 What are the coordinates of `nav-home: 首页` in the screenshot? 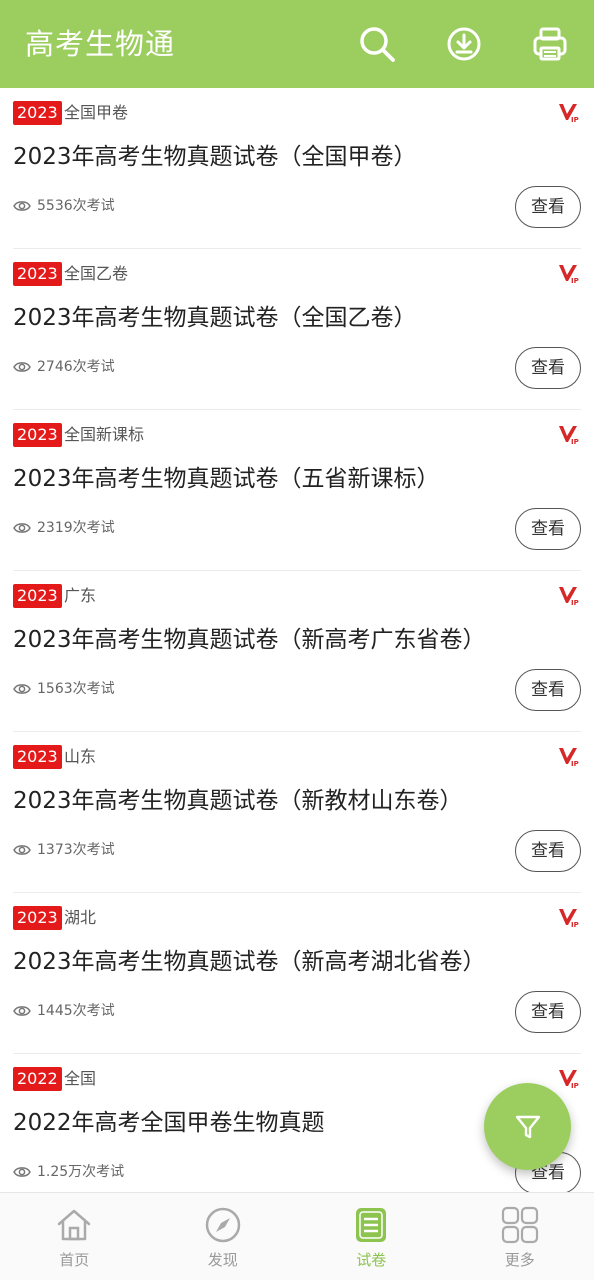 It's located at (74, 1236).